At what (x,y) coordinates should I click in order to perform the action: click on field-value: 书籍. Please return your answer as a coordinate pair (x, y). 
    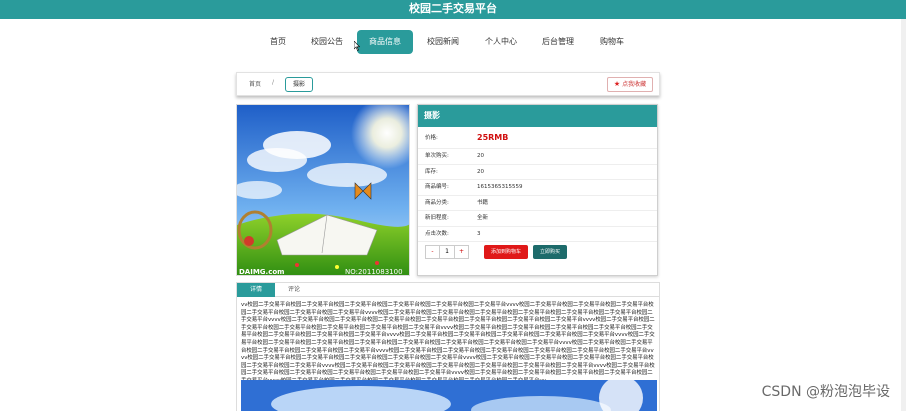
    Looking at the image, I should click on (483, 202).